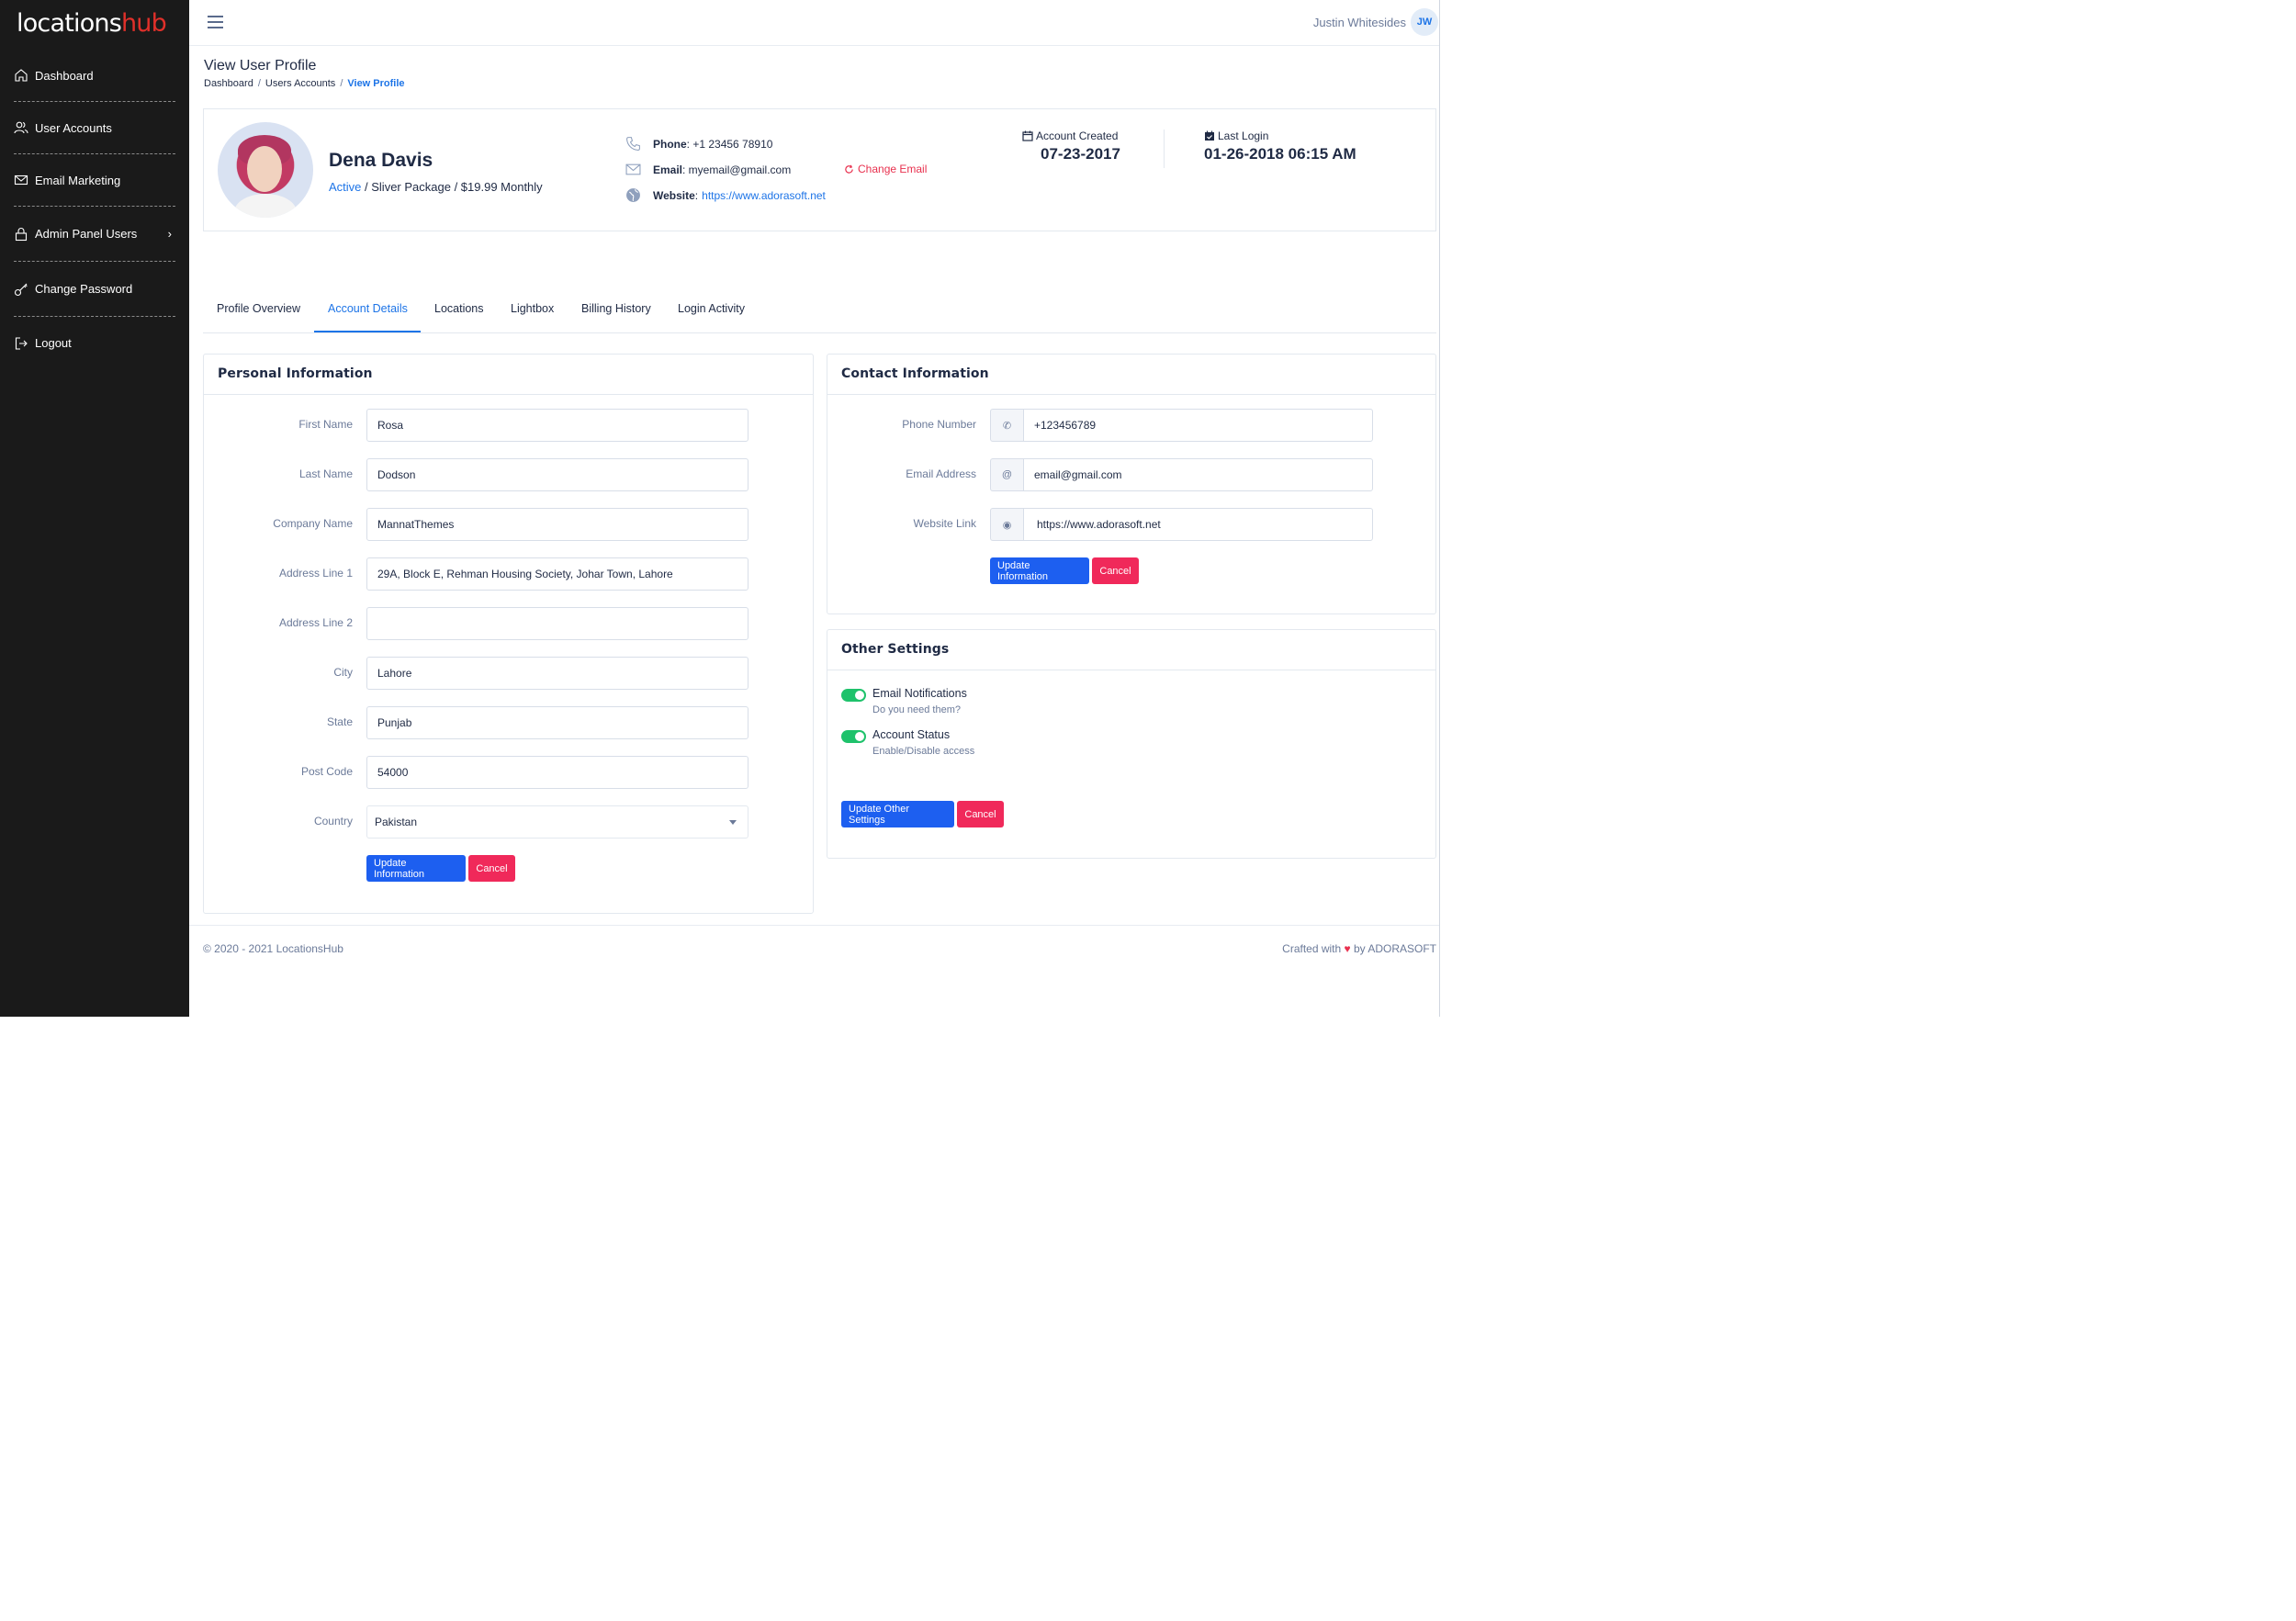 This screenshot has height=1621, width=2296. I want to click on status-badge: Active, so click(345, 187).